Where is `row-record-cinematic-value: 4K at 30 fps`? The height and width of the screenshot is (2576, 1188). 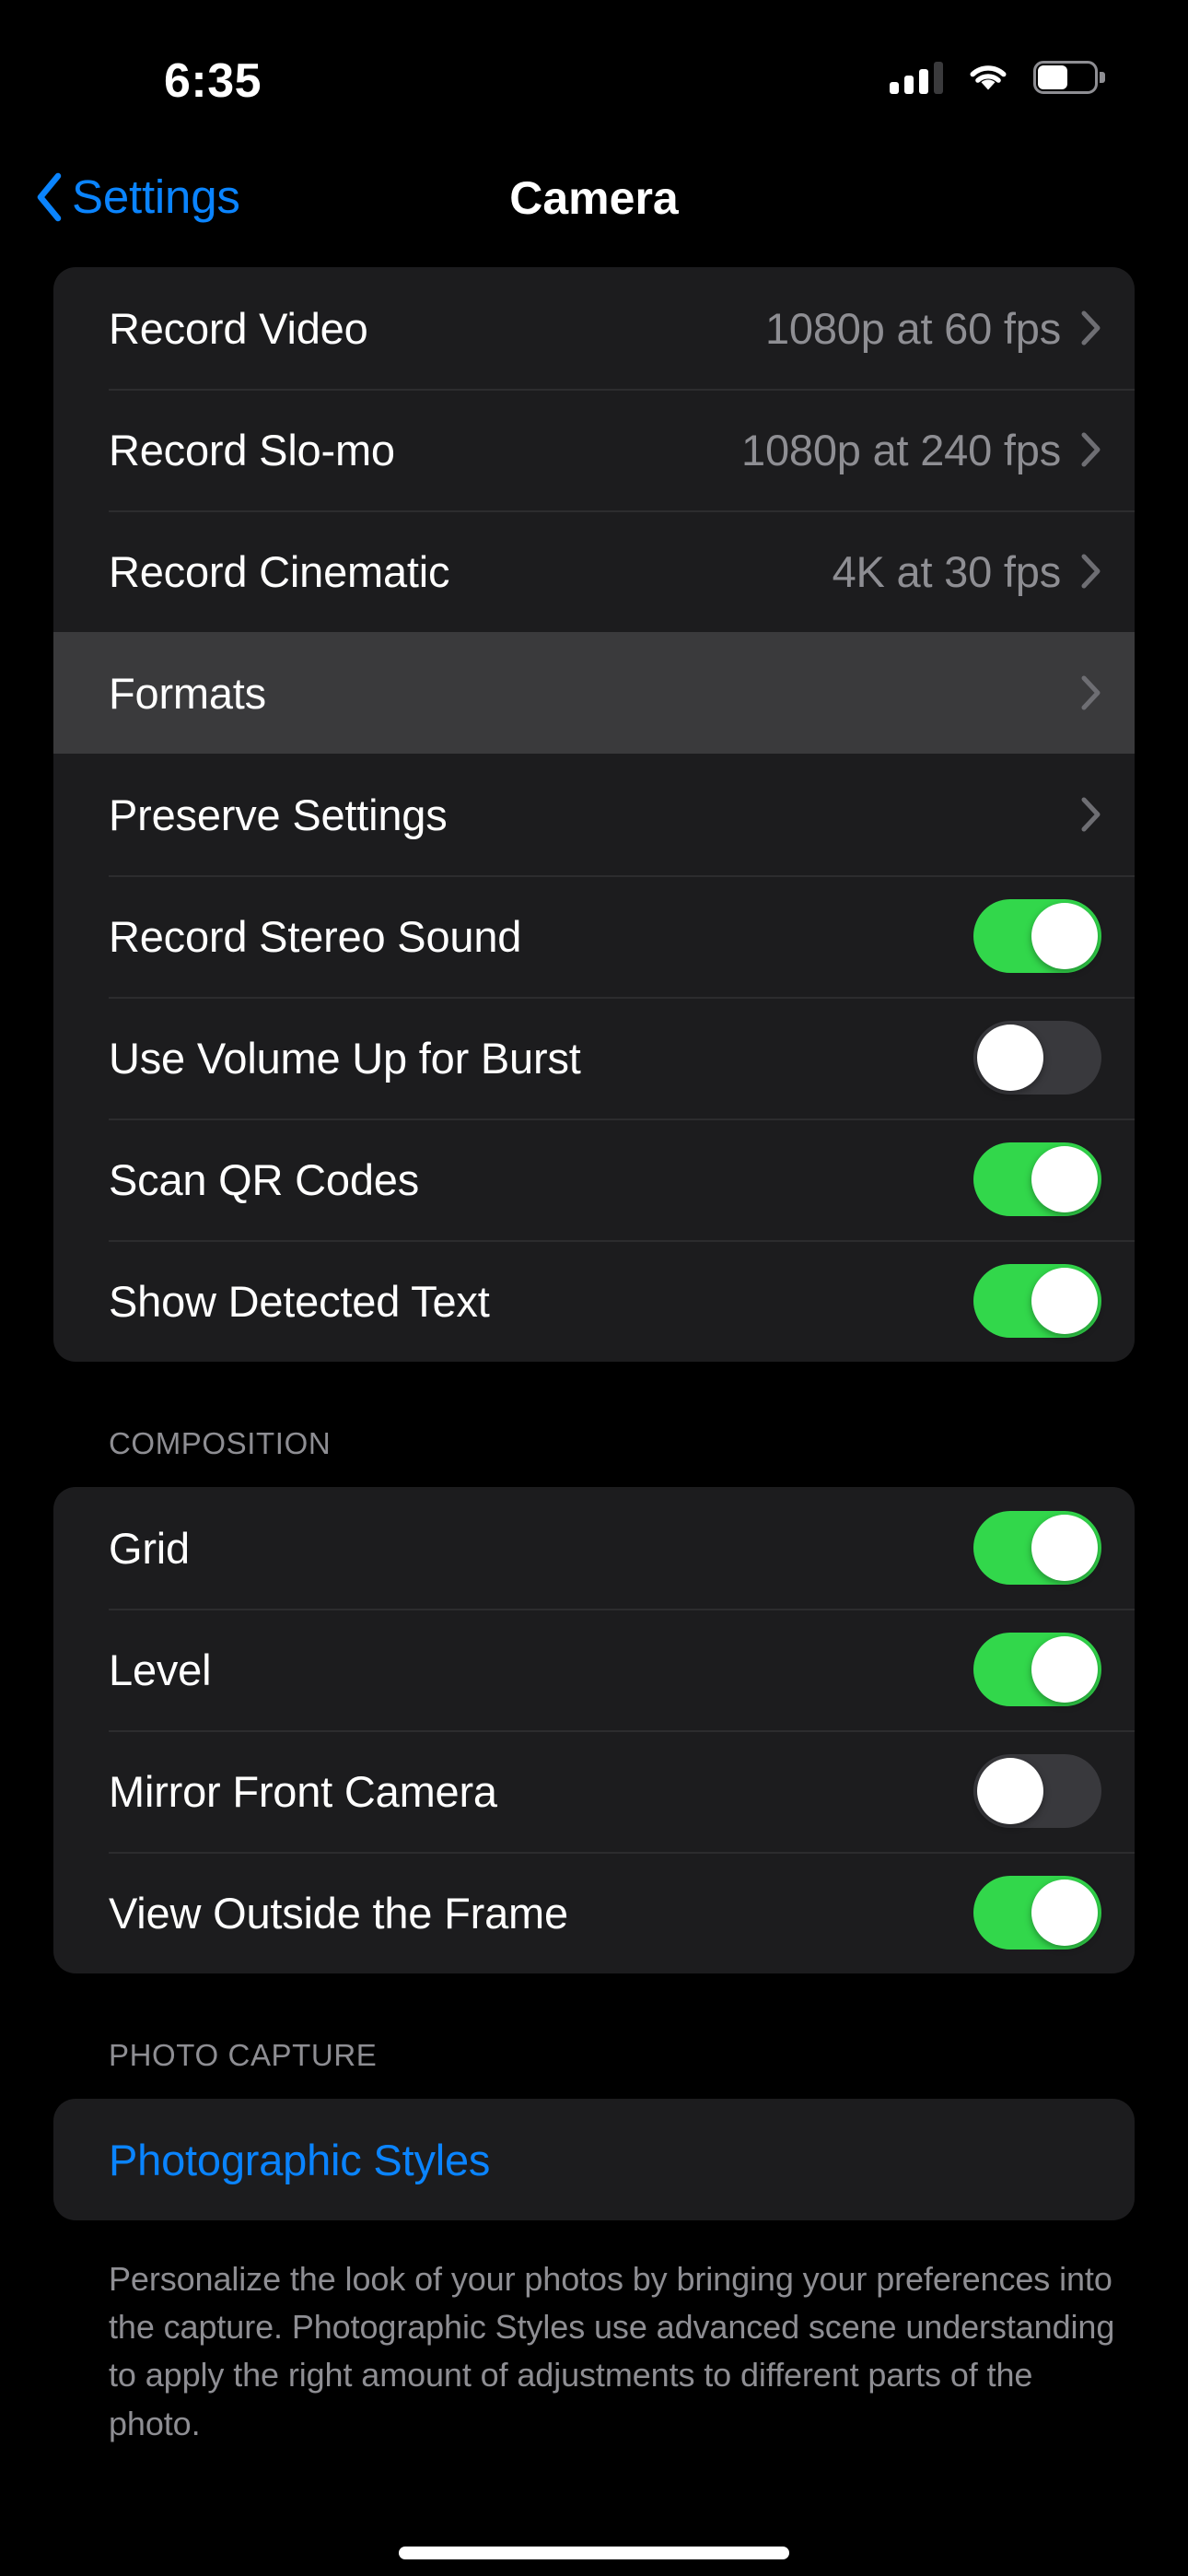
row-record-cinematic-value: 4K at 30 fps is located at coordinates (947, 571).